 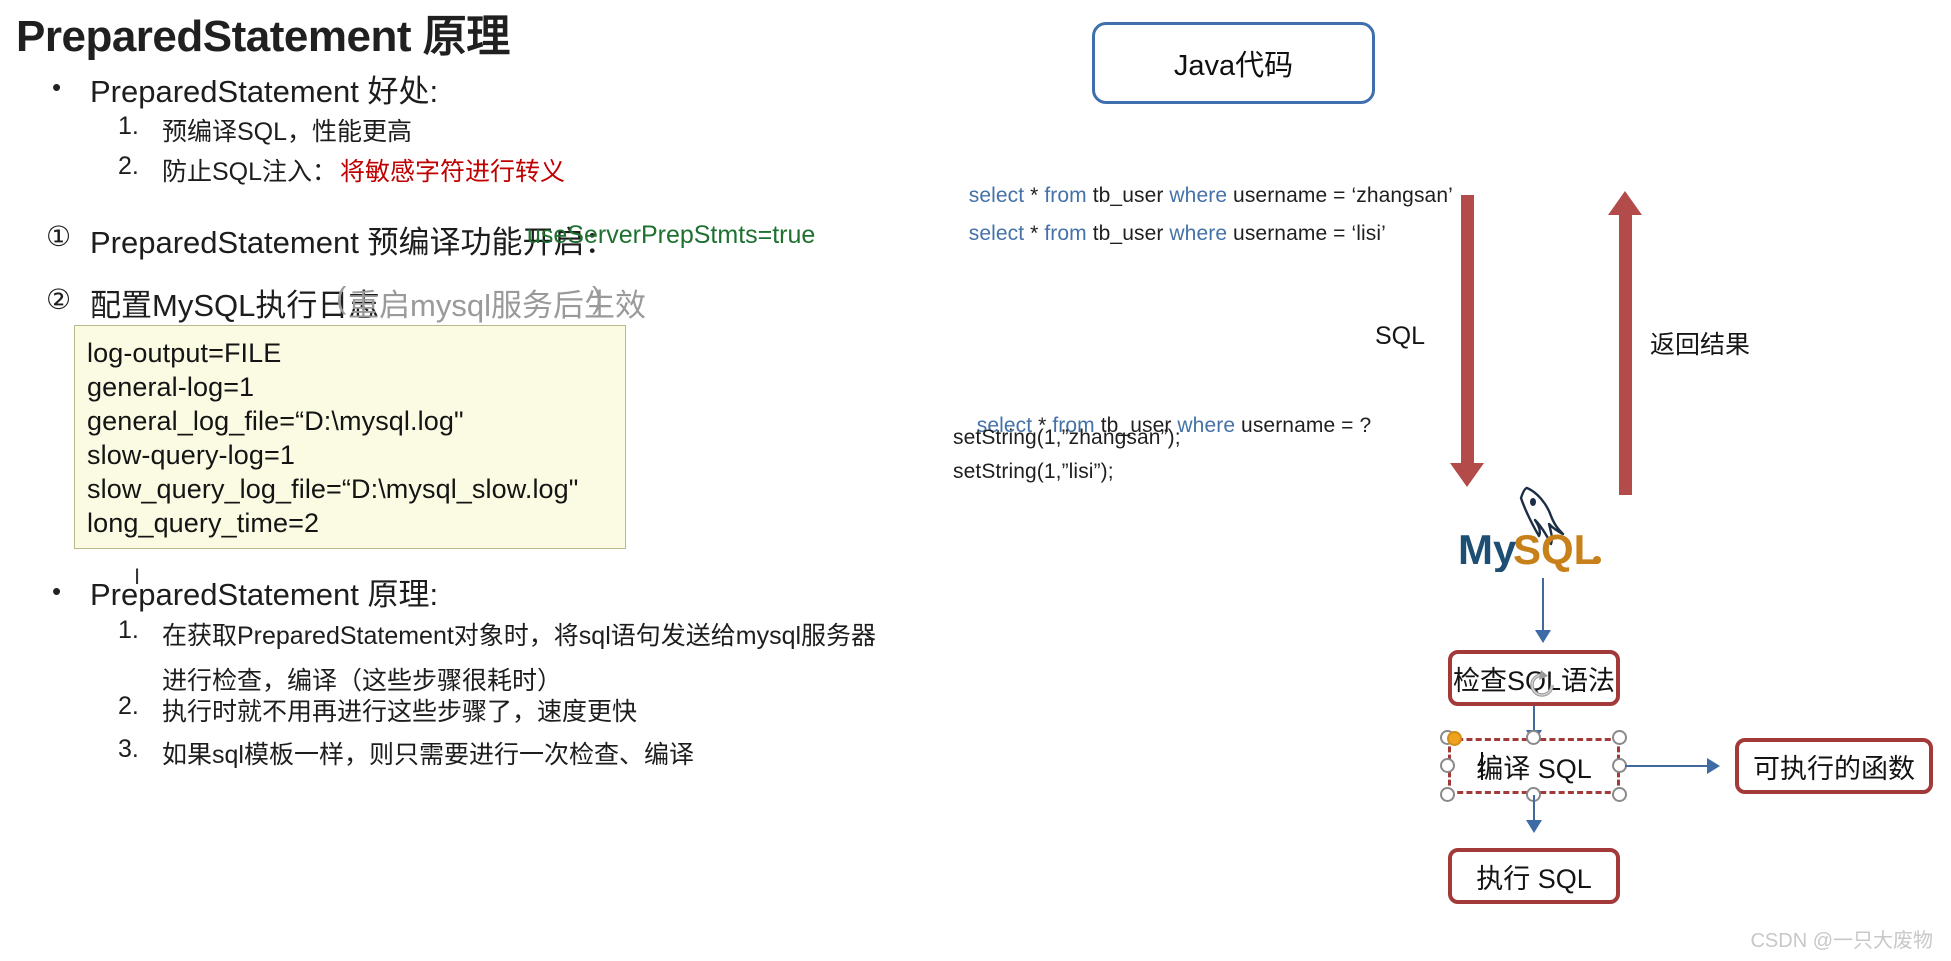 What do you see at coordinates (341, 297) in the screenshot?
I see `step-2-note-open: (` at bounding box center [341, 297].